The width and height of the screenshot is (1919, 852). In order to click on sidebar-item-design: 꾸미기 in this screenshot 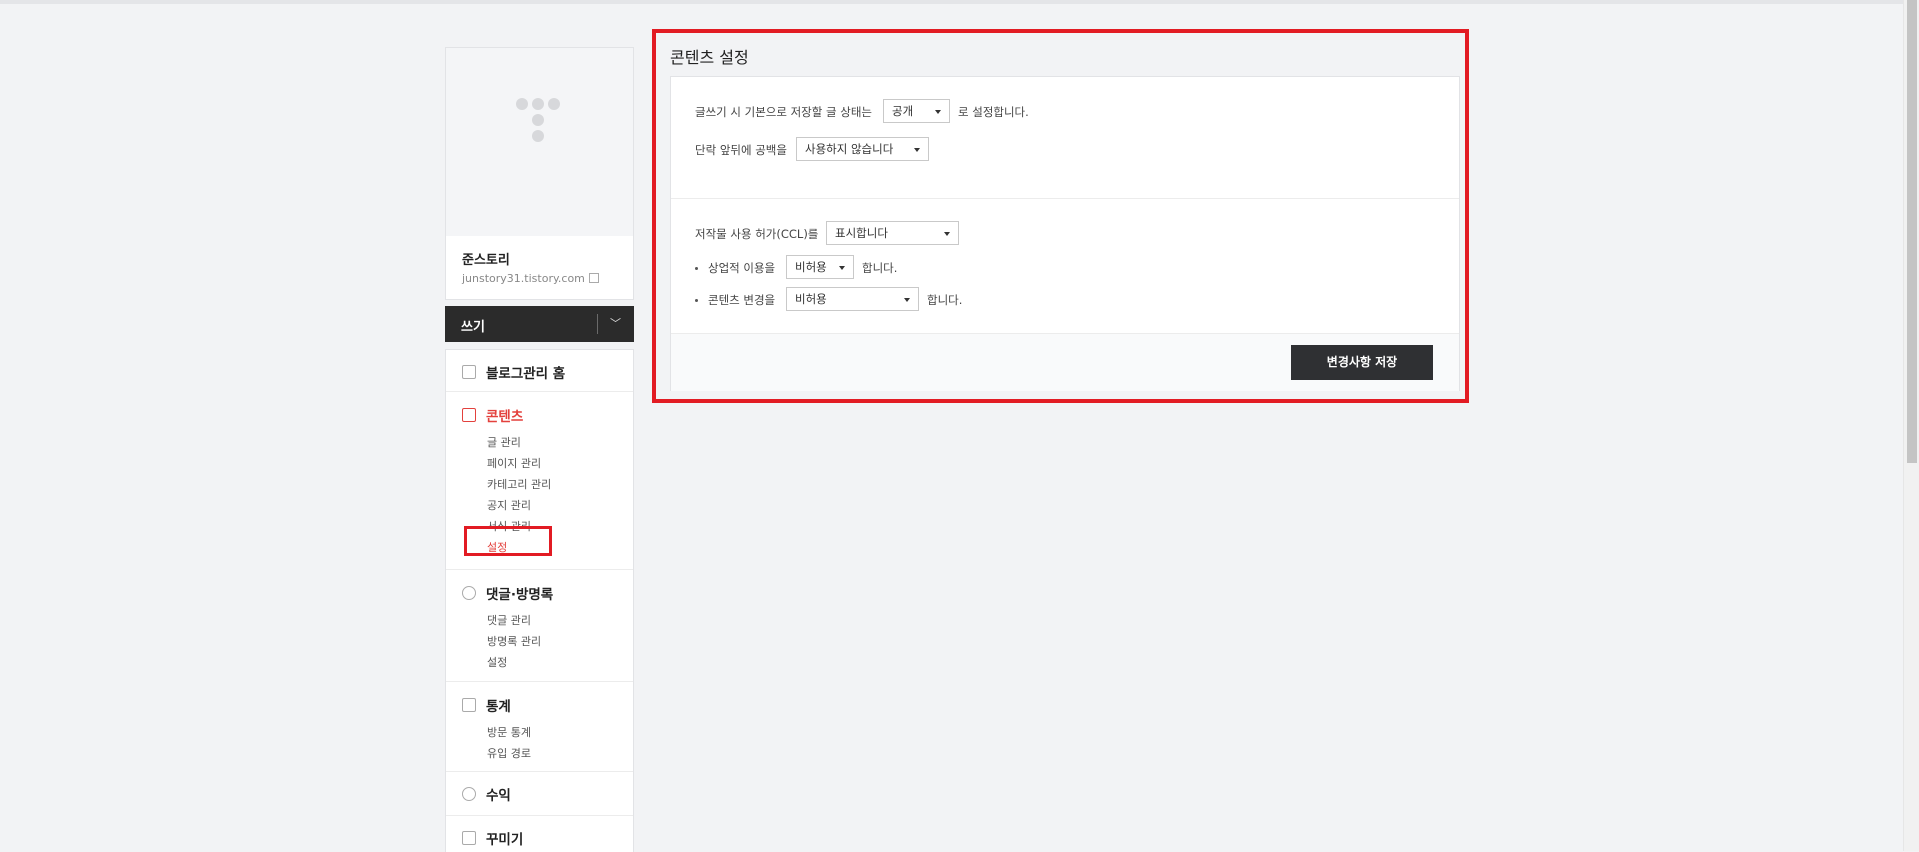, I will do `click(492, 838)`.